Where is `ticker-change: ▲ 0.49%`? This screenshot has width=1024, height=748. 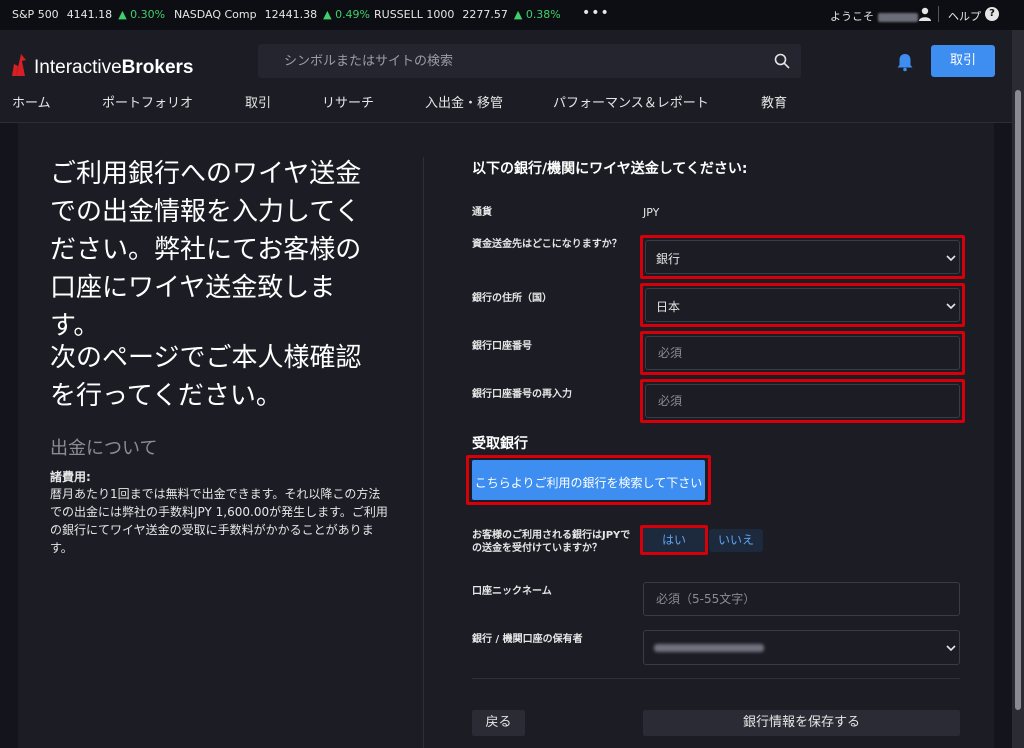 ticker-change: ▲ 0.49% is located at coordinates (347, 14).